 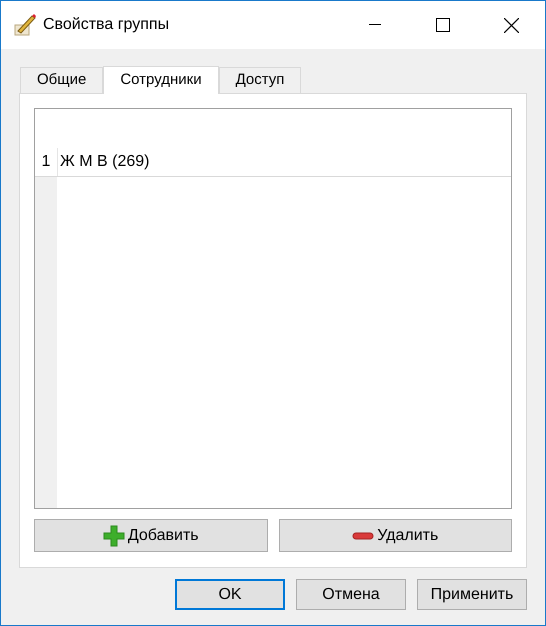 I want to click on maximize-icon, so click(x=443, y=25).